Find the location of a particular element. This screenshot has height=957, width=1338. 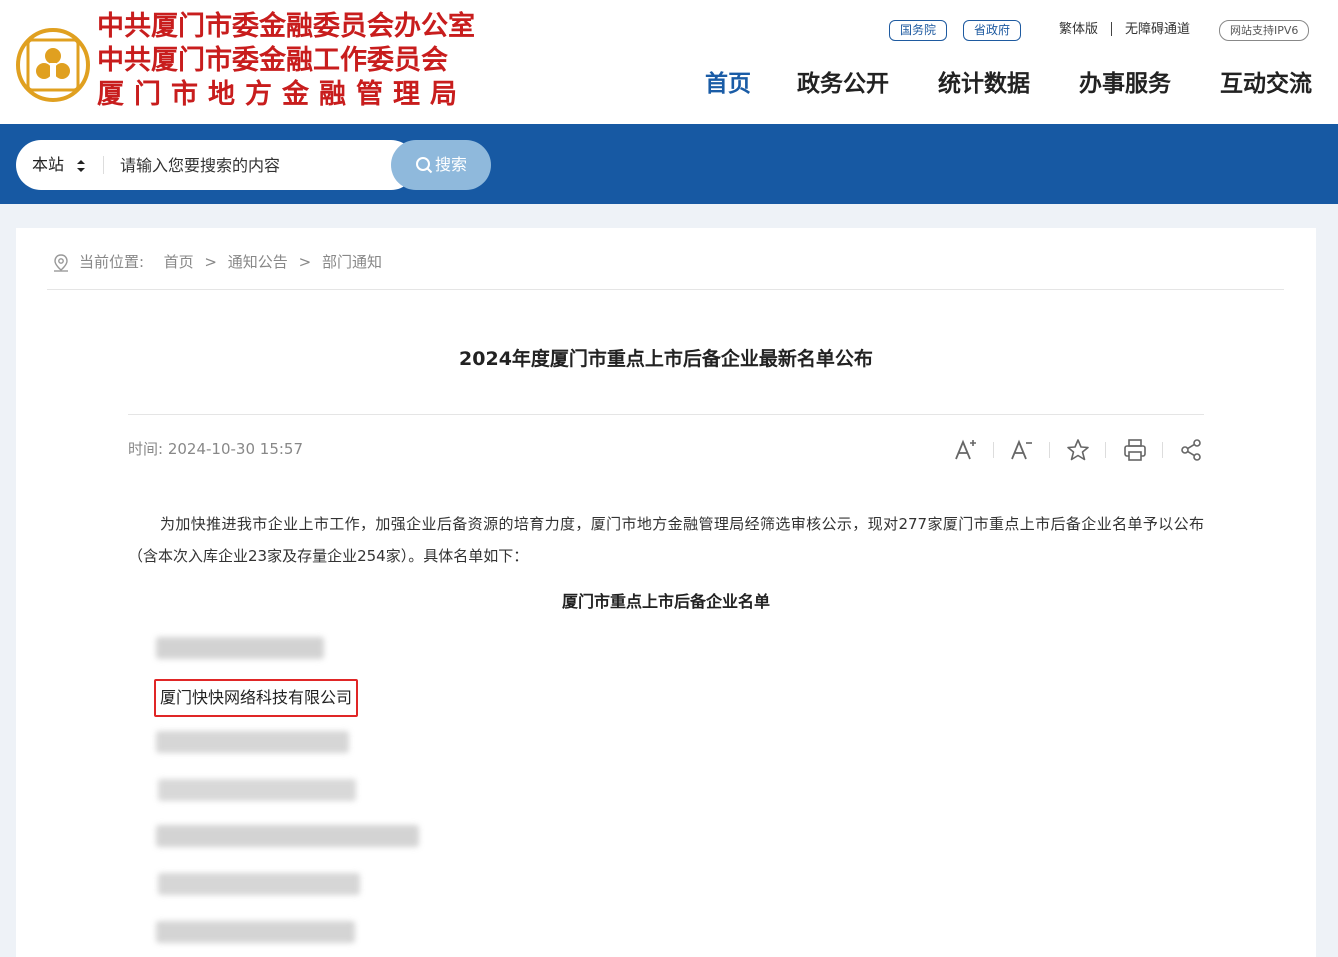

nav-home: 首页 is located at coordinates (728, 84).